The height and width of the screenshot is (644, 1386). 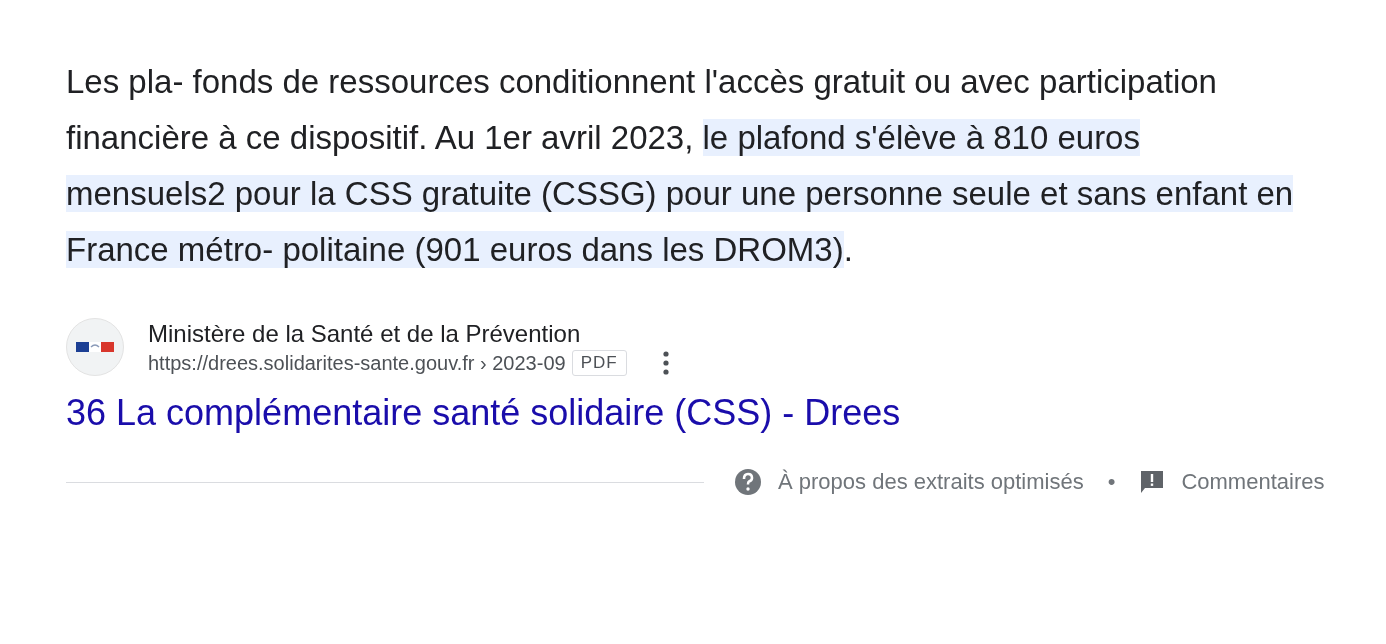 What do you see at coordinates (365, 334) in the screenshot?
I see `site-name: Ministère de la Santé et de la Prévention` at bounding box center [365, 334].